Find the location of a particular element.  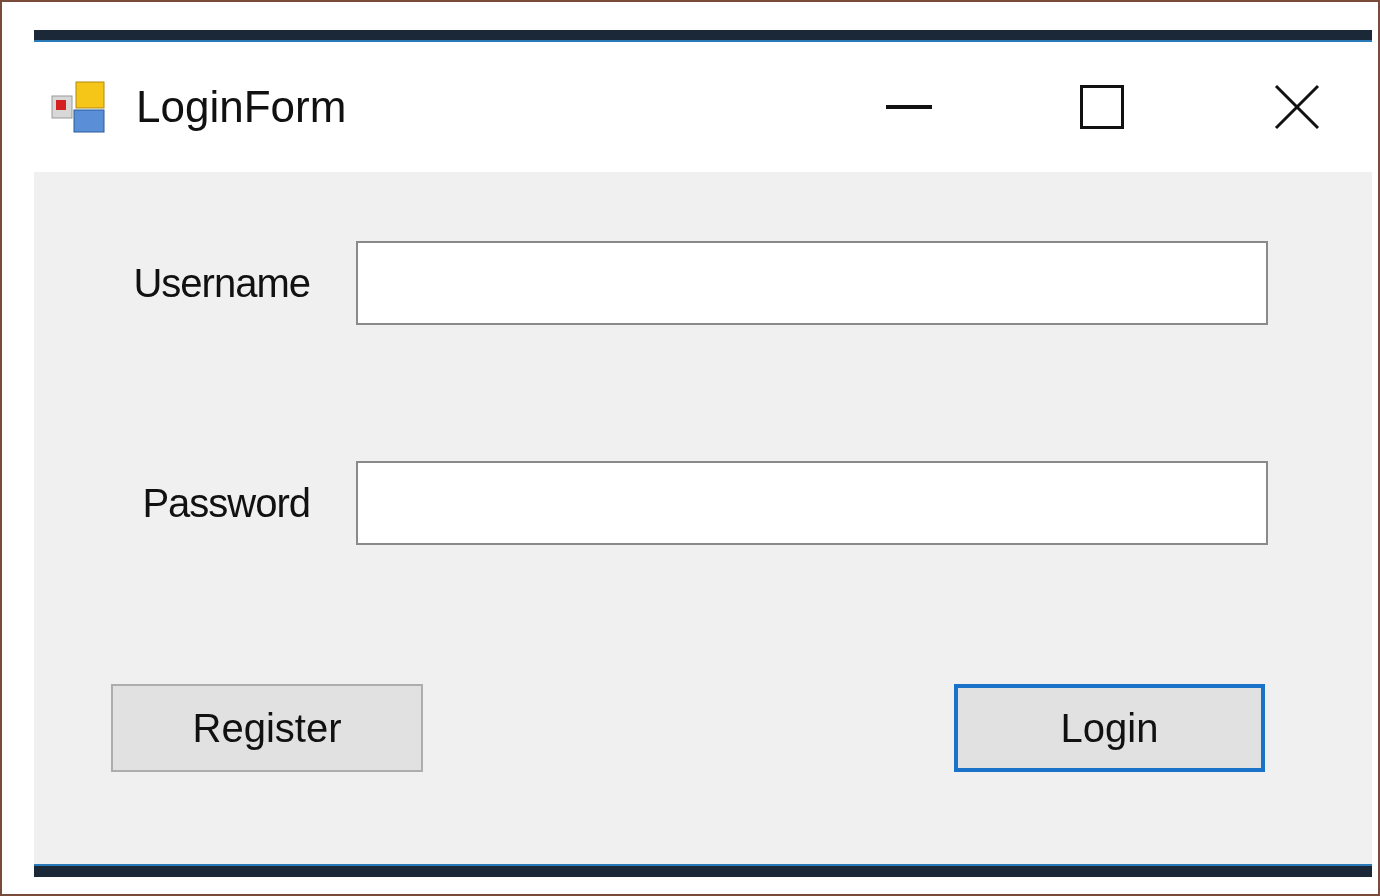

app-icon is located at coordinates (79, 107).